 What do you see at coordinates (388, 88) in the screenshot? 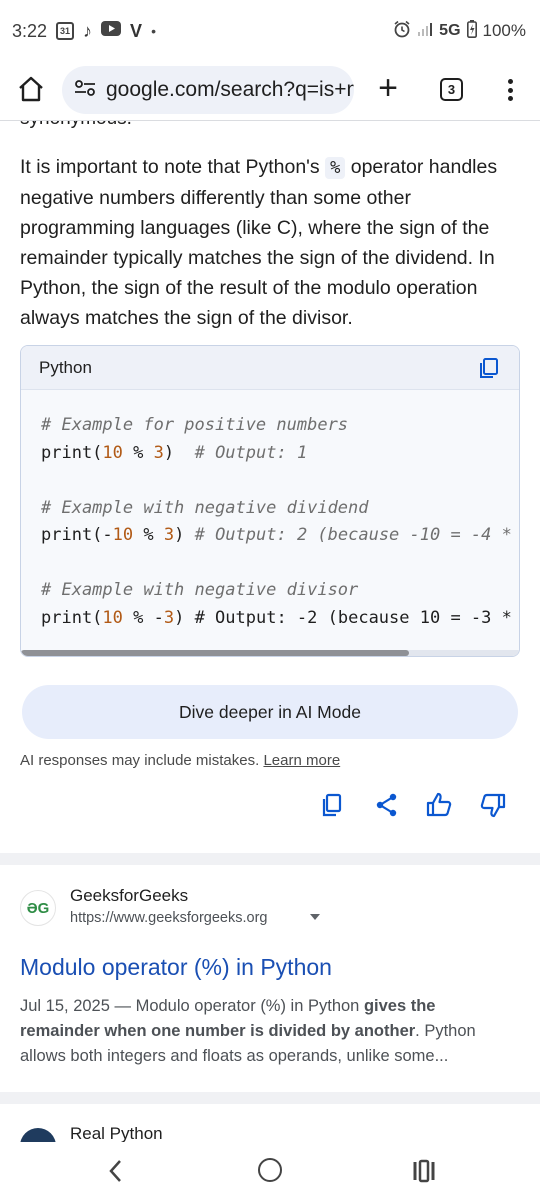
I see `new-tab-button: +` at bounding box center [388, 88].